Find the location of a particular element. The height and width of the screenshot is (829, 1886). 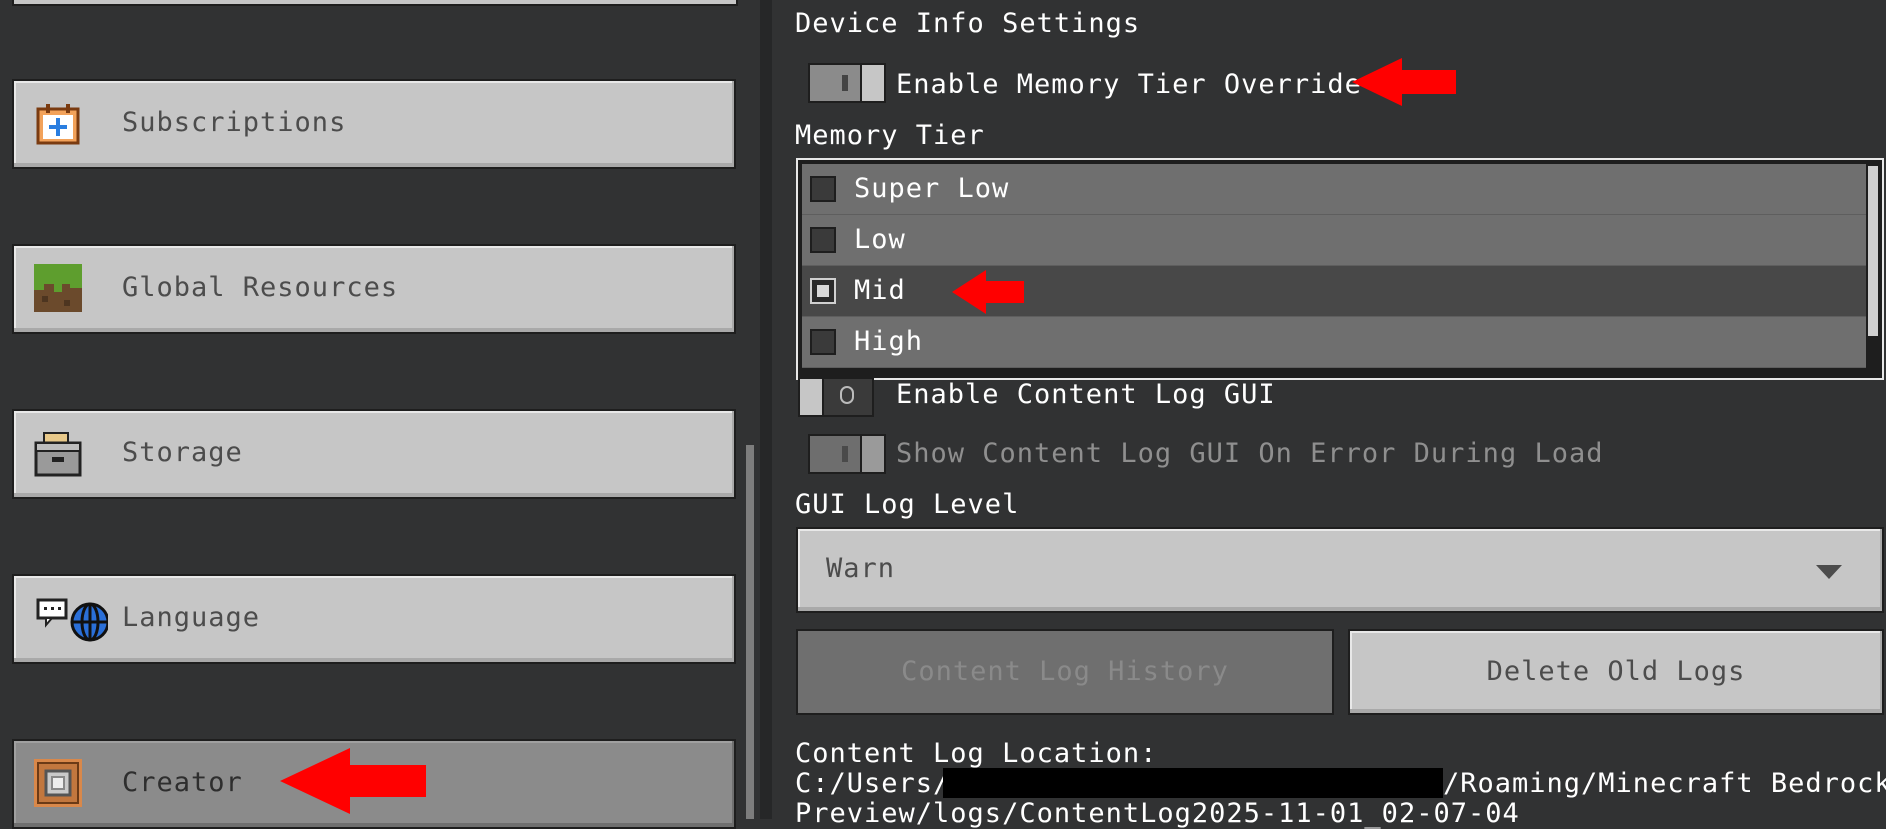

log-path-end: /Roaming/Minecraft Bedrock is located at coordinates (1664, 783).